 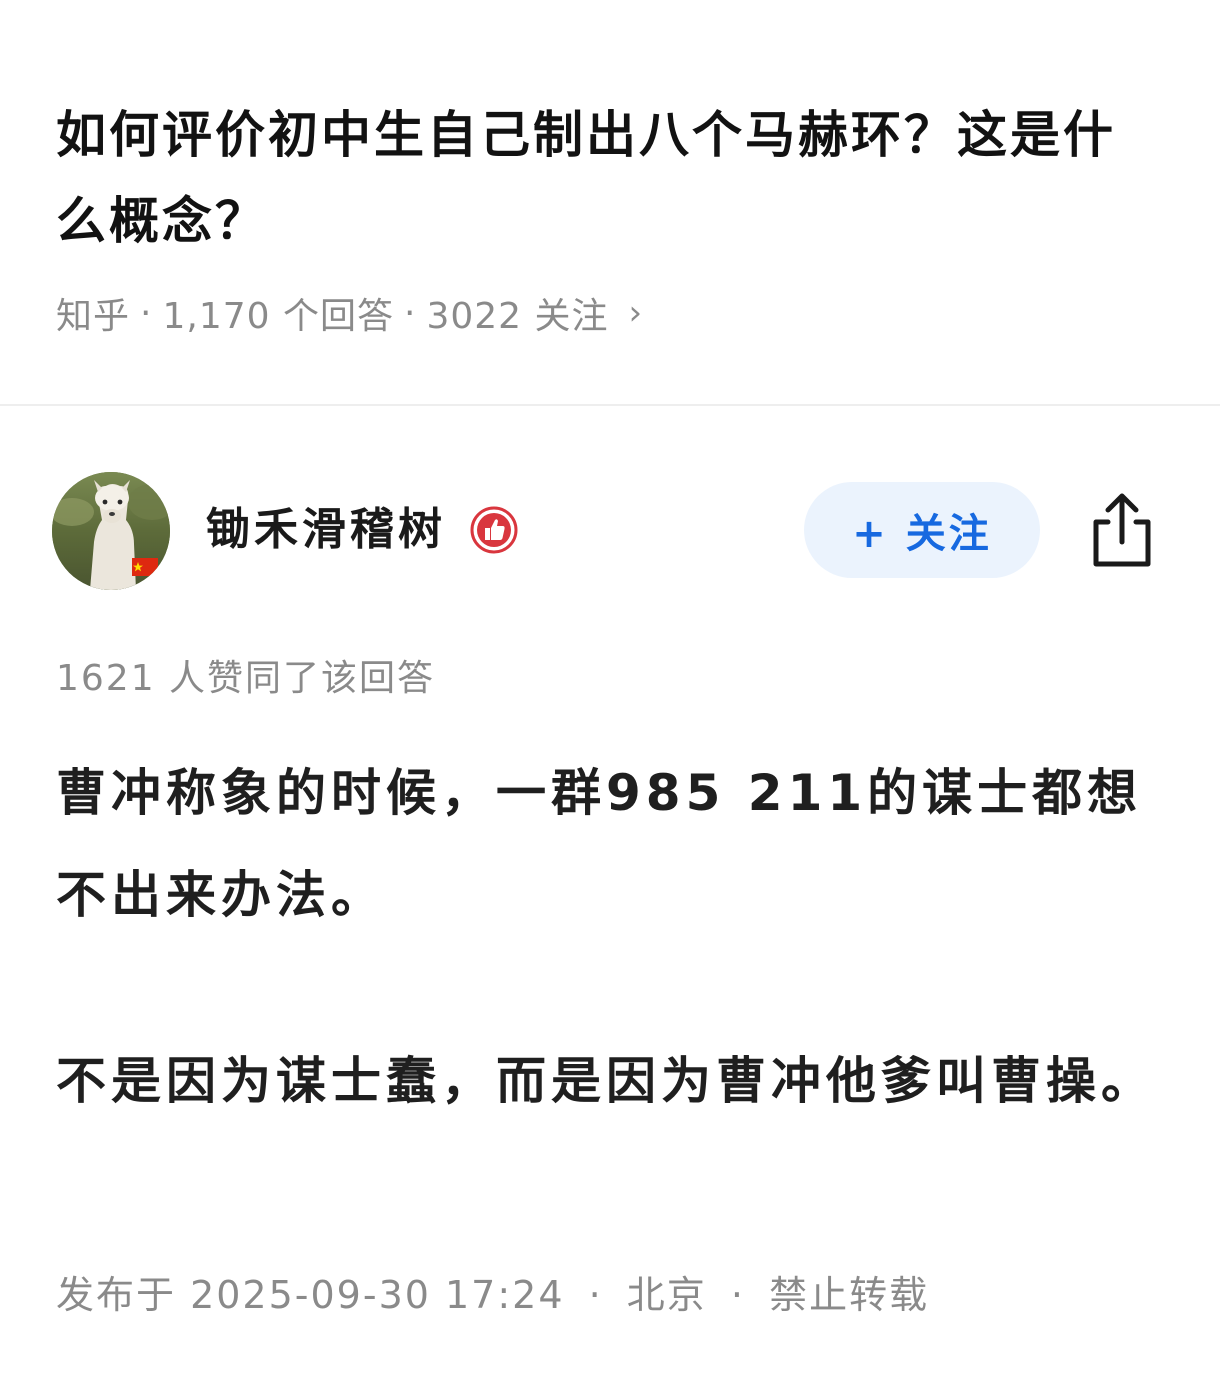 I want to click on alpaca-avatar-image, so click(x=111, y=531).